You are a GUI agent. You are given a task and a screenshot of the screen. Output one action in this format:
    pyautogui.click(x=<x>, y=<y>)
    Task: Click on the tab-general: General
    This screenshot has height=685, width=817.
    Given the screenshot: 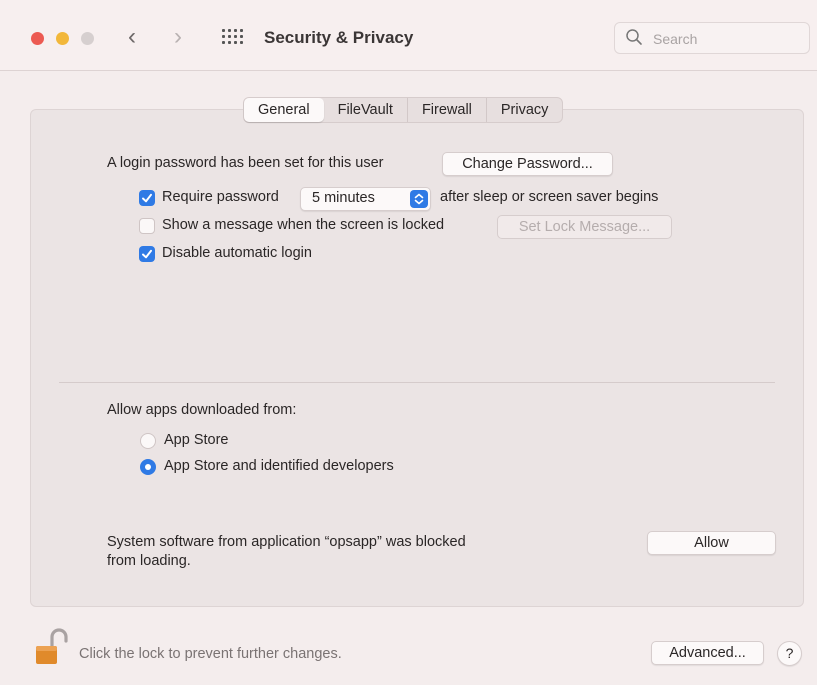 What is the action you would take?
    pyautogui.click(x=284, y=110)
    